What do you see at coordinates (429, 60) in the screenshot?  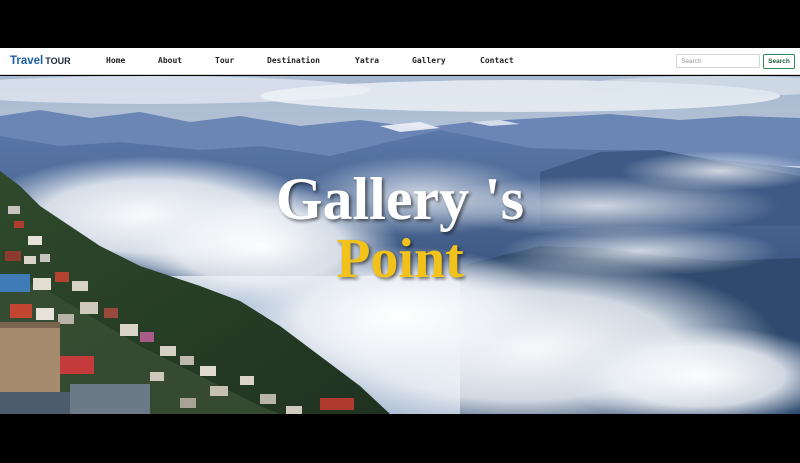 I see `nav-gallery-link: Gallery` at bounding box center [429, 60].